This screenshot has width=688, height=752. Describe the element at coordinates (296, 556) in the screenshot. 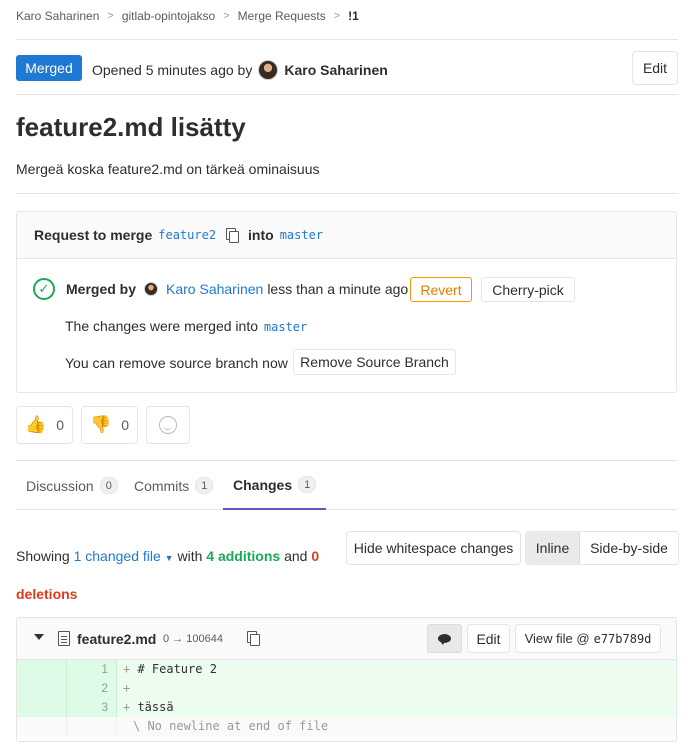

I see `and-label: and` at that location.